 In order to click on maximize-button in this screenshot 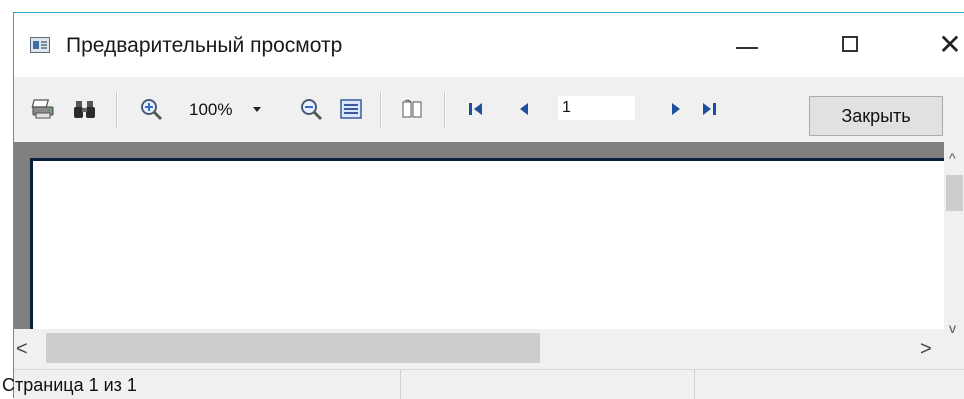, I will do `click(854, 45)`.